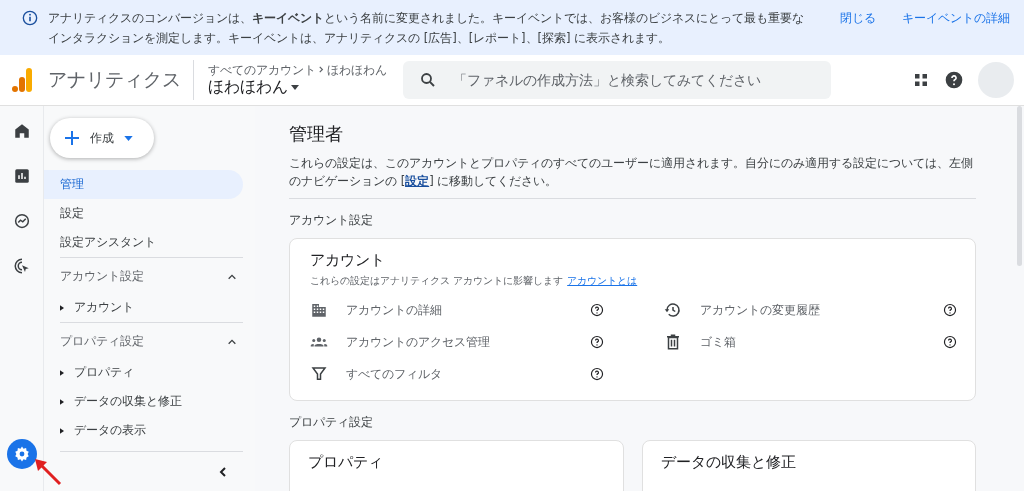  What do you see at coordinates (810, 342) in the screenshot?
I see `settings-item: ゴミ箱` at bounding box center [810, 342].